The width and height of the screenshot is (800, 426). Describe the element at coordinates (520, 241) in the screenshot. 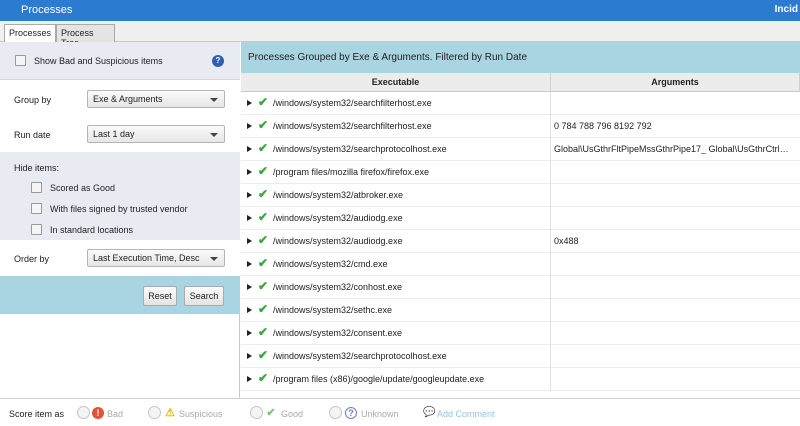

I see `table-row: ✔ /windows/system32/audiodg.exe 0x488` at that location.